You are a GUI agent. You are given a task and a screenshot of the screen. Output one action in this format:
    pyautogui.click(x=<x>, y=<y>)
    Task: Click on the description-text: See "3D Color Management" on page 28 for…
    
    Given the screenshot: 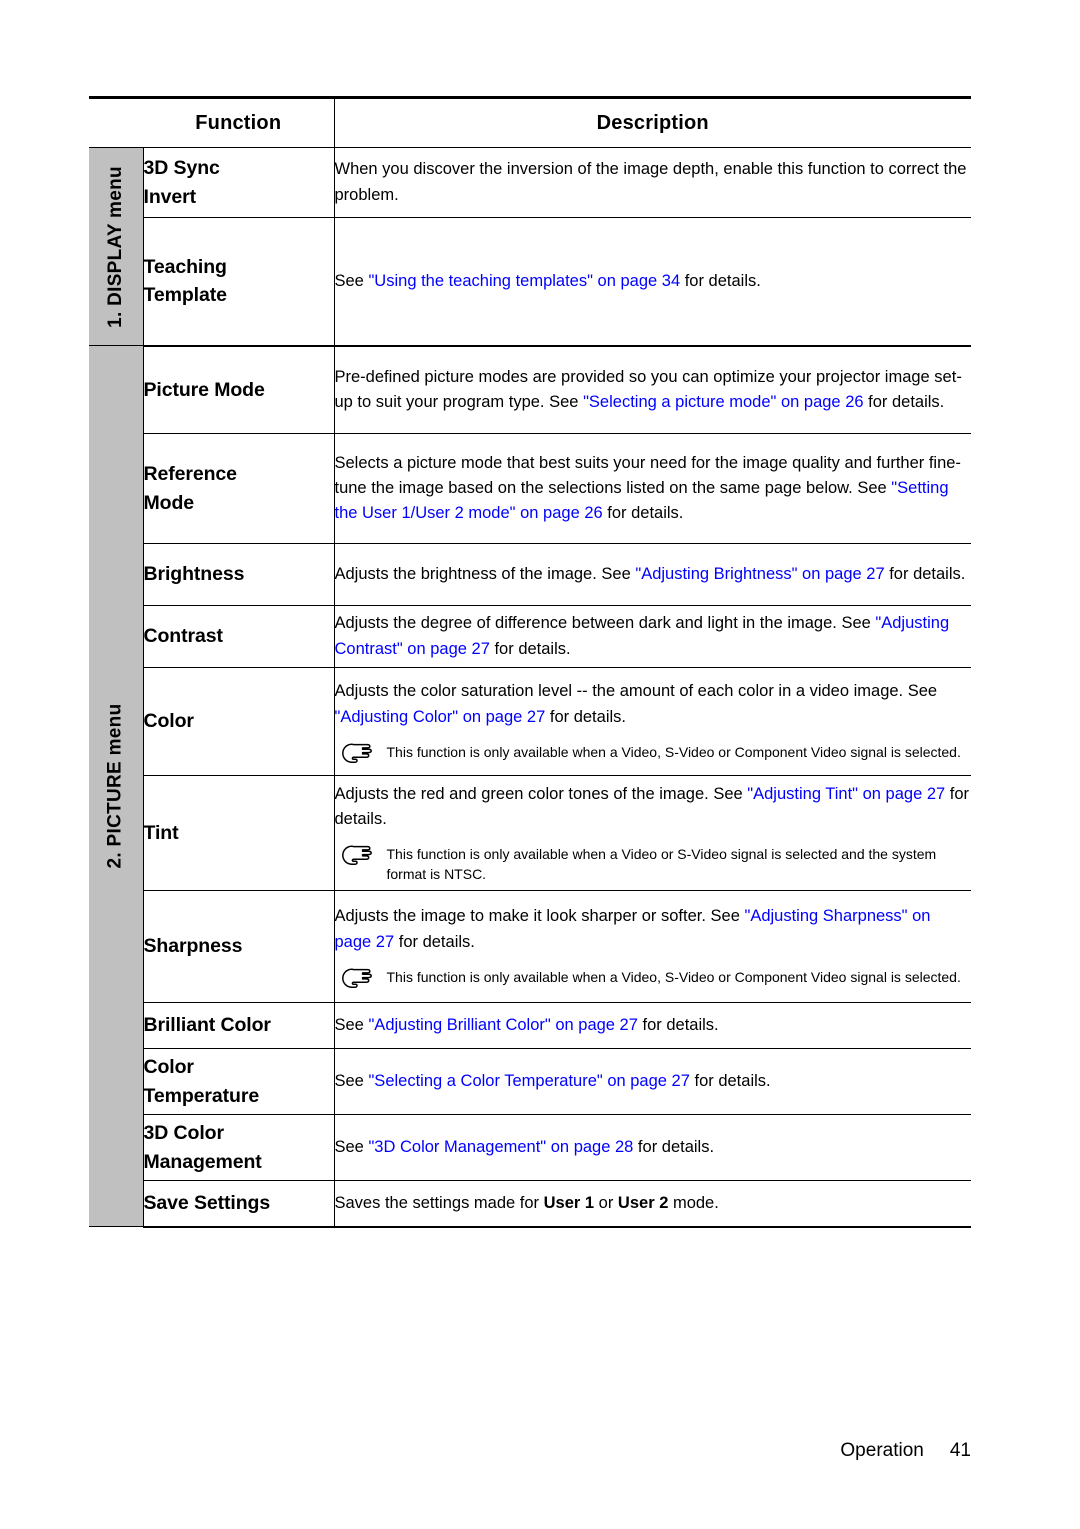 What is the action you would take?
    pyautogui.click(x=653, y=1147)
    